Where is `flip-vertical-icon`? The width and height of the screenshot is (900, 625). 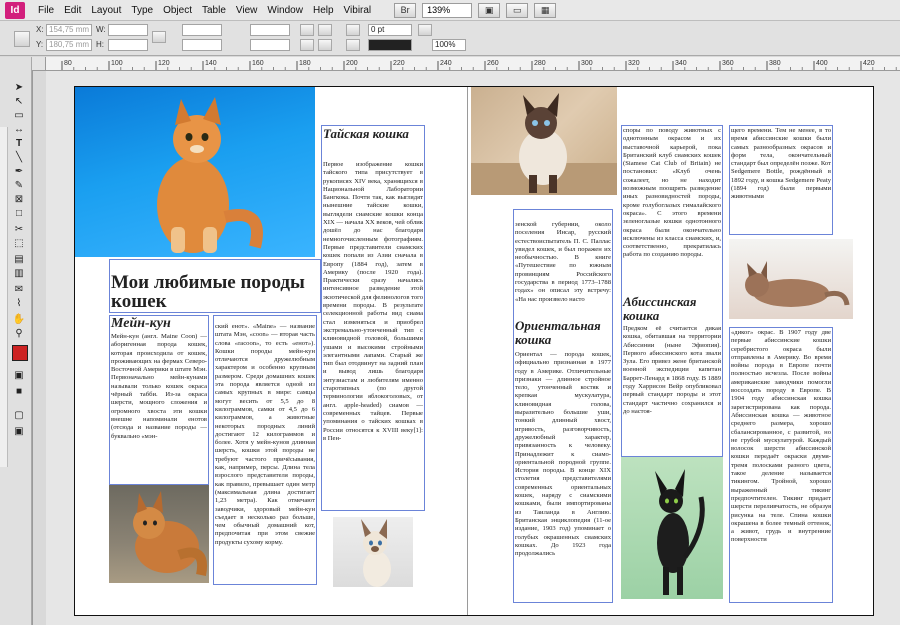
flip-vertical-icon is located at coordinates (325, 45).